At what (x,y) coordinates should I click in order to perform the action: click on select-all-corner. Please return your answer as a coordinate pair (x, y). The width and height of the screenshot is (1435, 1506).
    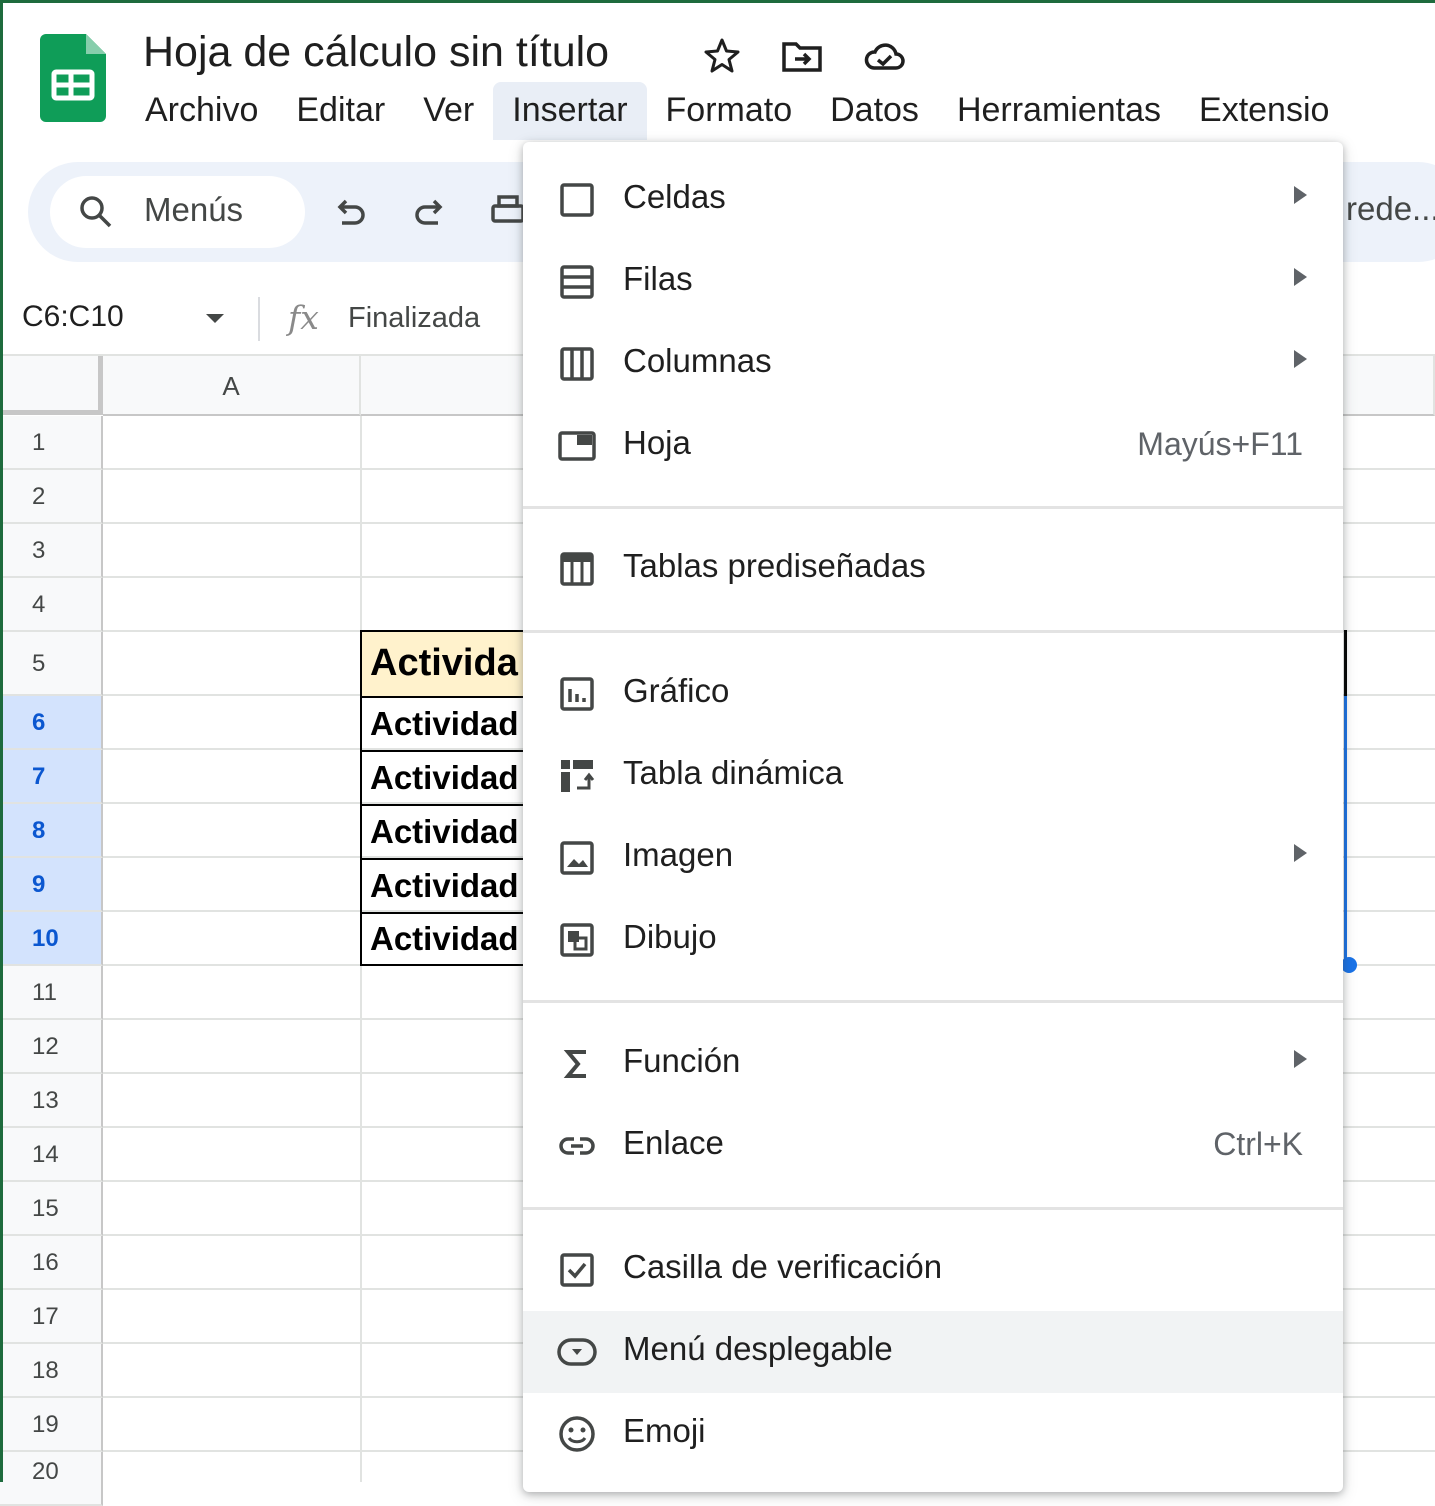
    Looking at the image, I should click on (51, 385).